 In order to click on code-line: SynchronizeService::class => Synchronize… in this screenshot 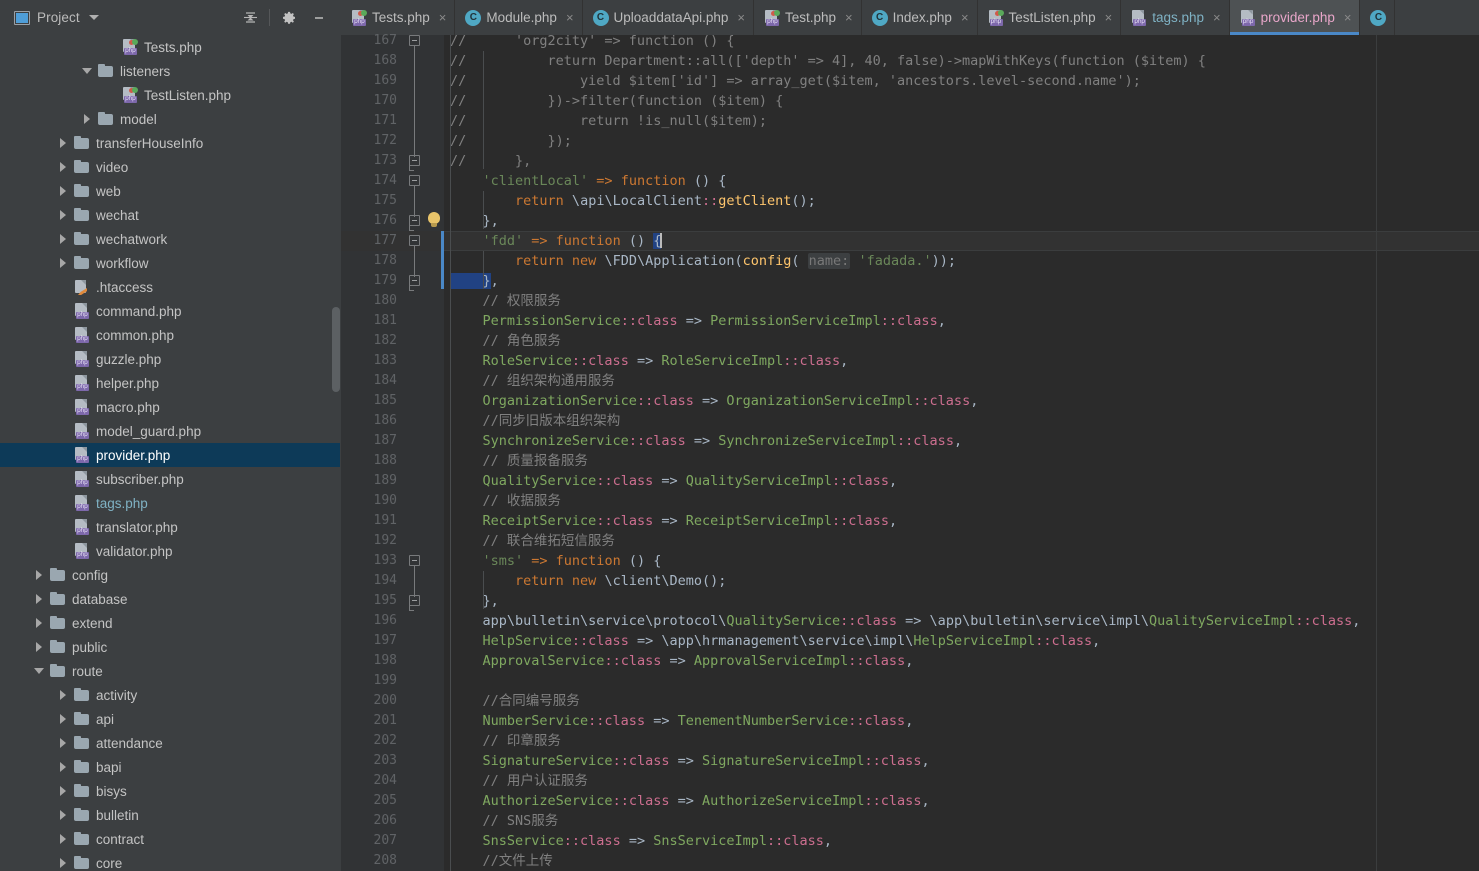, I will do `click(703, 441)`.